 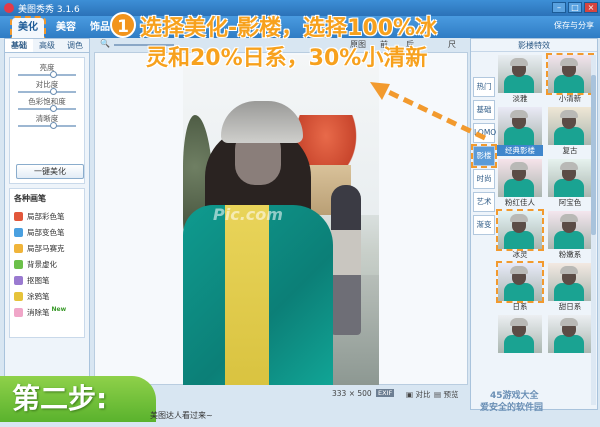 I want to click on sharpness-slider, so click(x=47, y=126).